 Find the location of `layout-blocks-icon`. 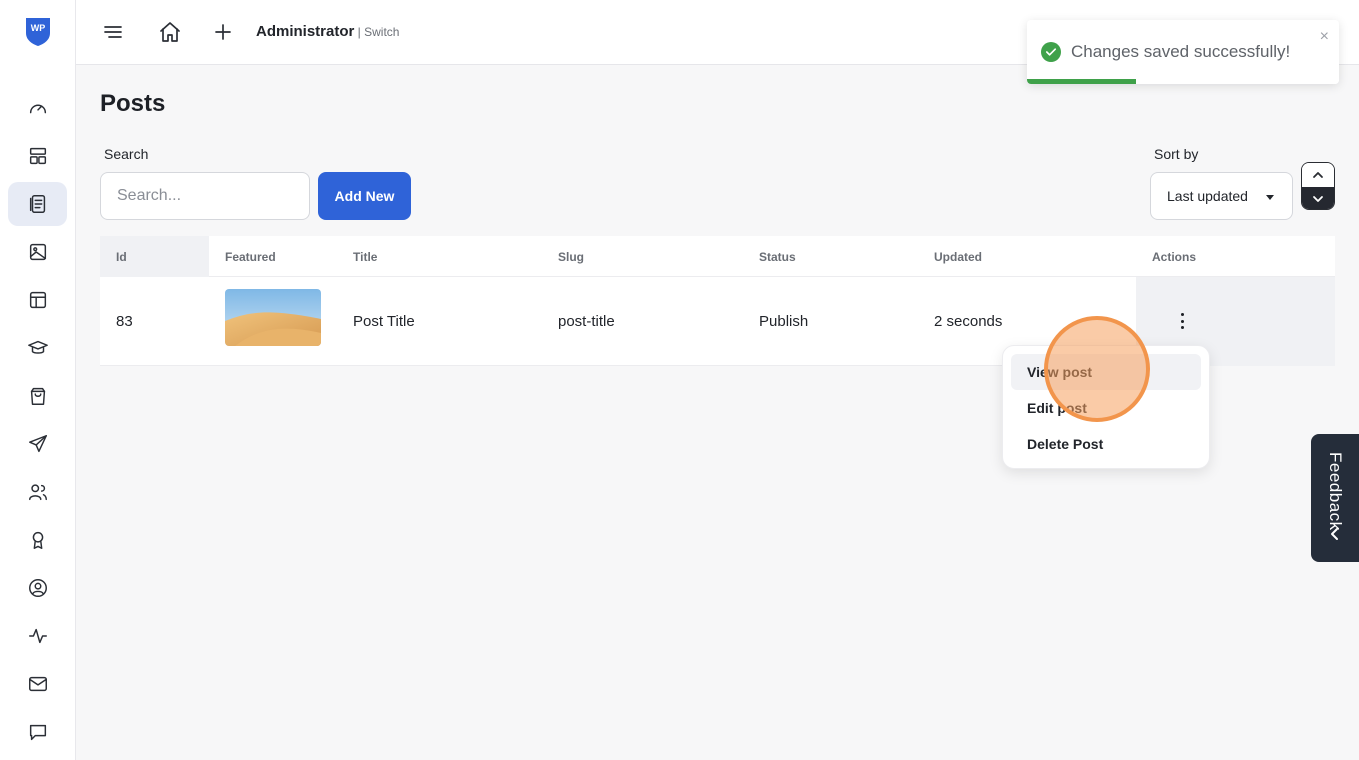

layout-blocks-icon is located at coordinates (37, 156).